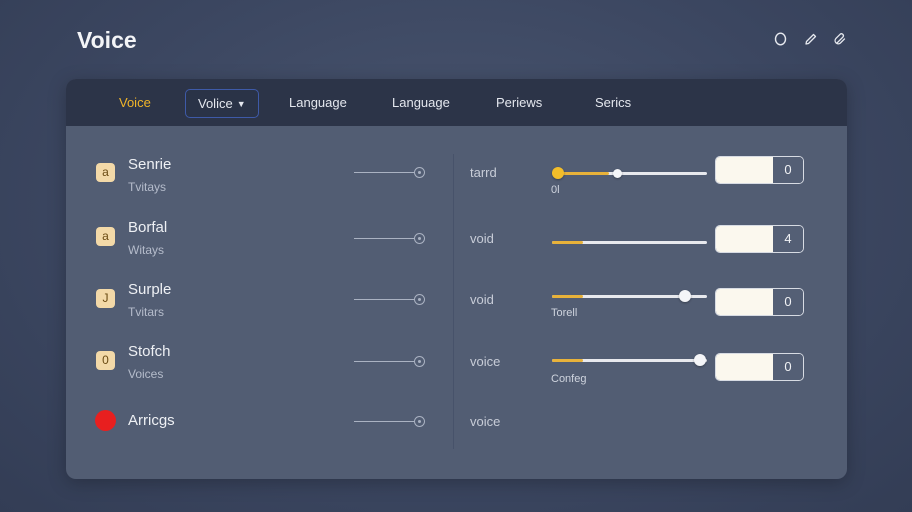 The width and height of the screenshot is (912, 512). Describe the element at coordinates (107, 40) in the screenshot. I see `page-title: Voice` at that location.